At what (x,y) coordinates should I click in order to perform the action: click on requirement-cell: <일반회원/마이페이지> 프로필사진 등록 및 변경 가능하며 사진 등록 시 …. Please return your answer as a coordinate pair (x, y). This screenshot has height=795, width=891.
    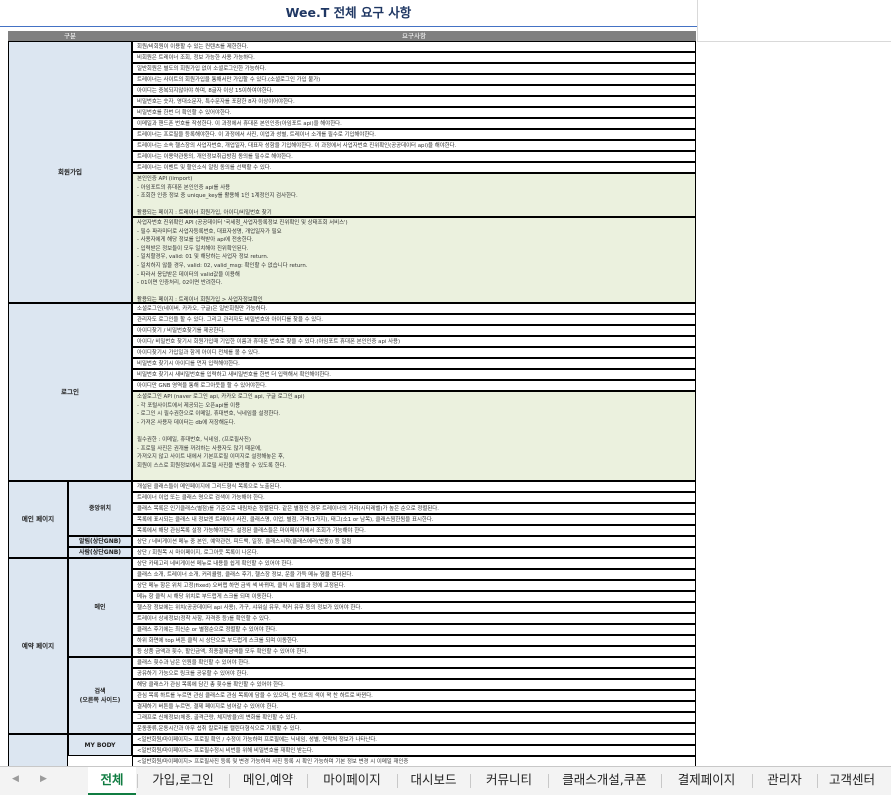
    Looking at the image, I should click on (414, 761).